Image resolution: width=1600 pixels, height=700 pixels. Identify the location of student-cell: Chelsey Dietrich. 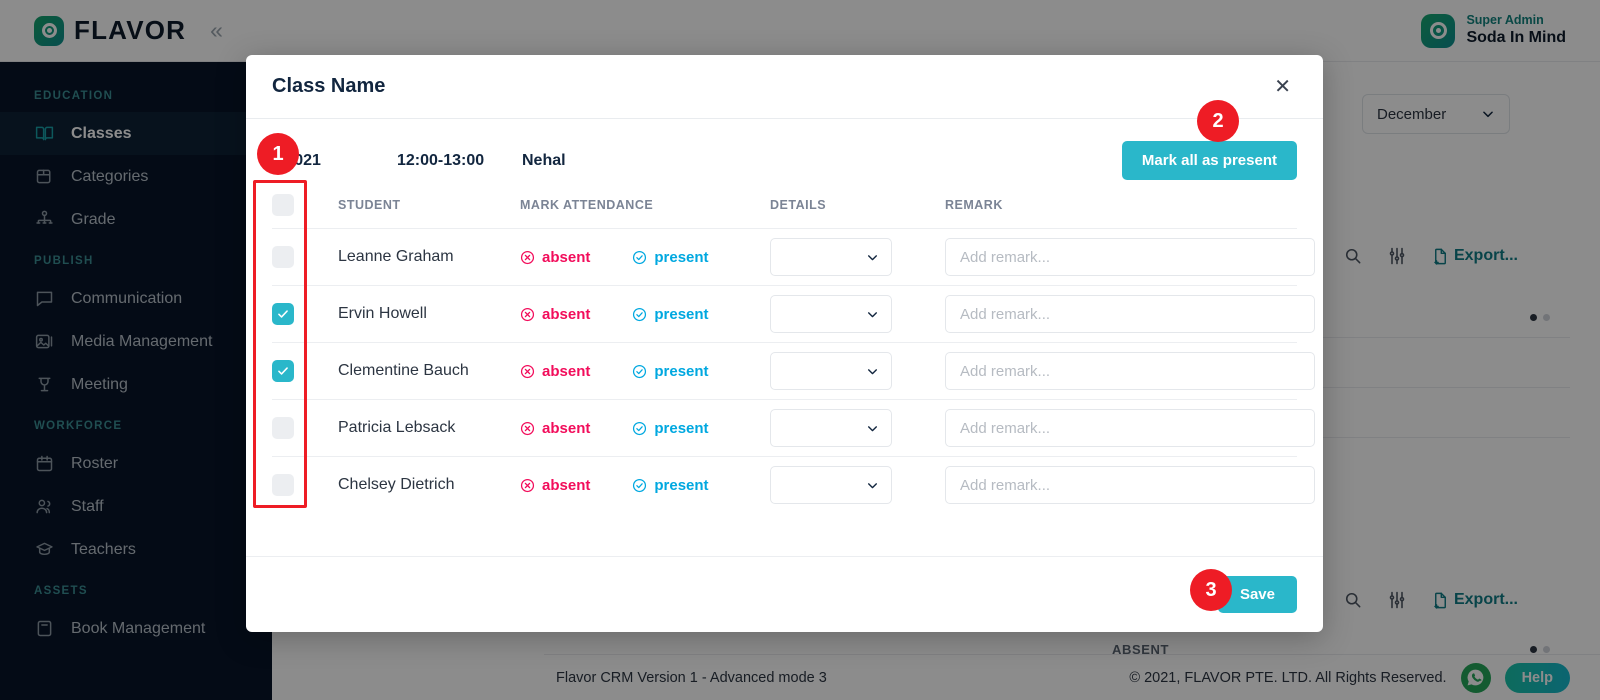
(429, 485).